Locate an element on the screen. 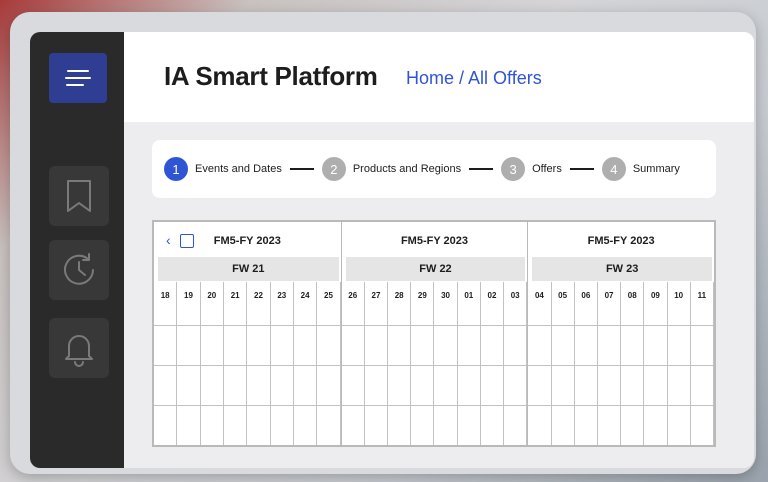 The width and height of the screenshot is (768, 482). day-number: 09 is located at coordinates (655, 295).